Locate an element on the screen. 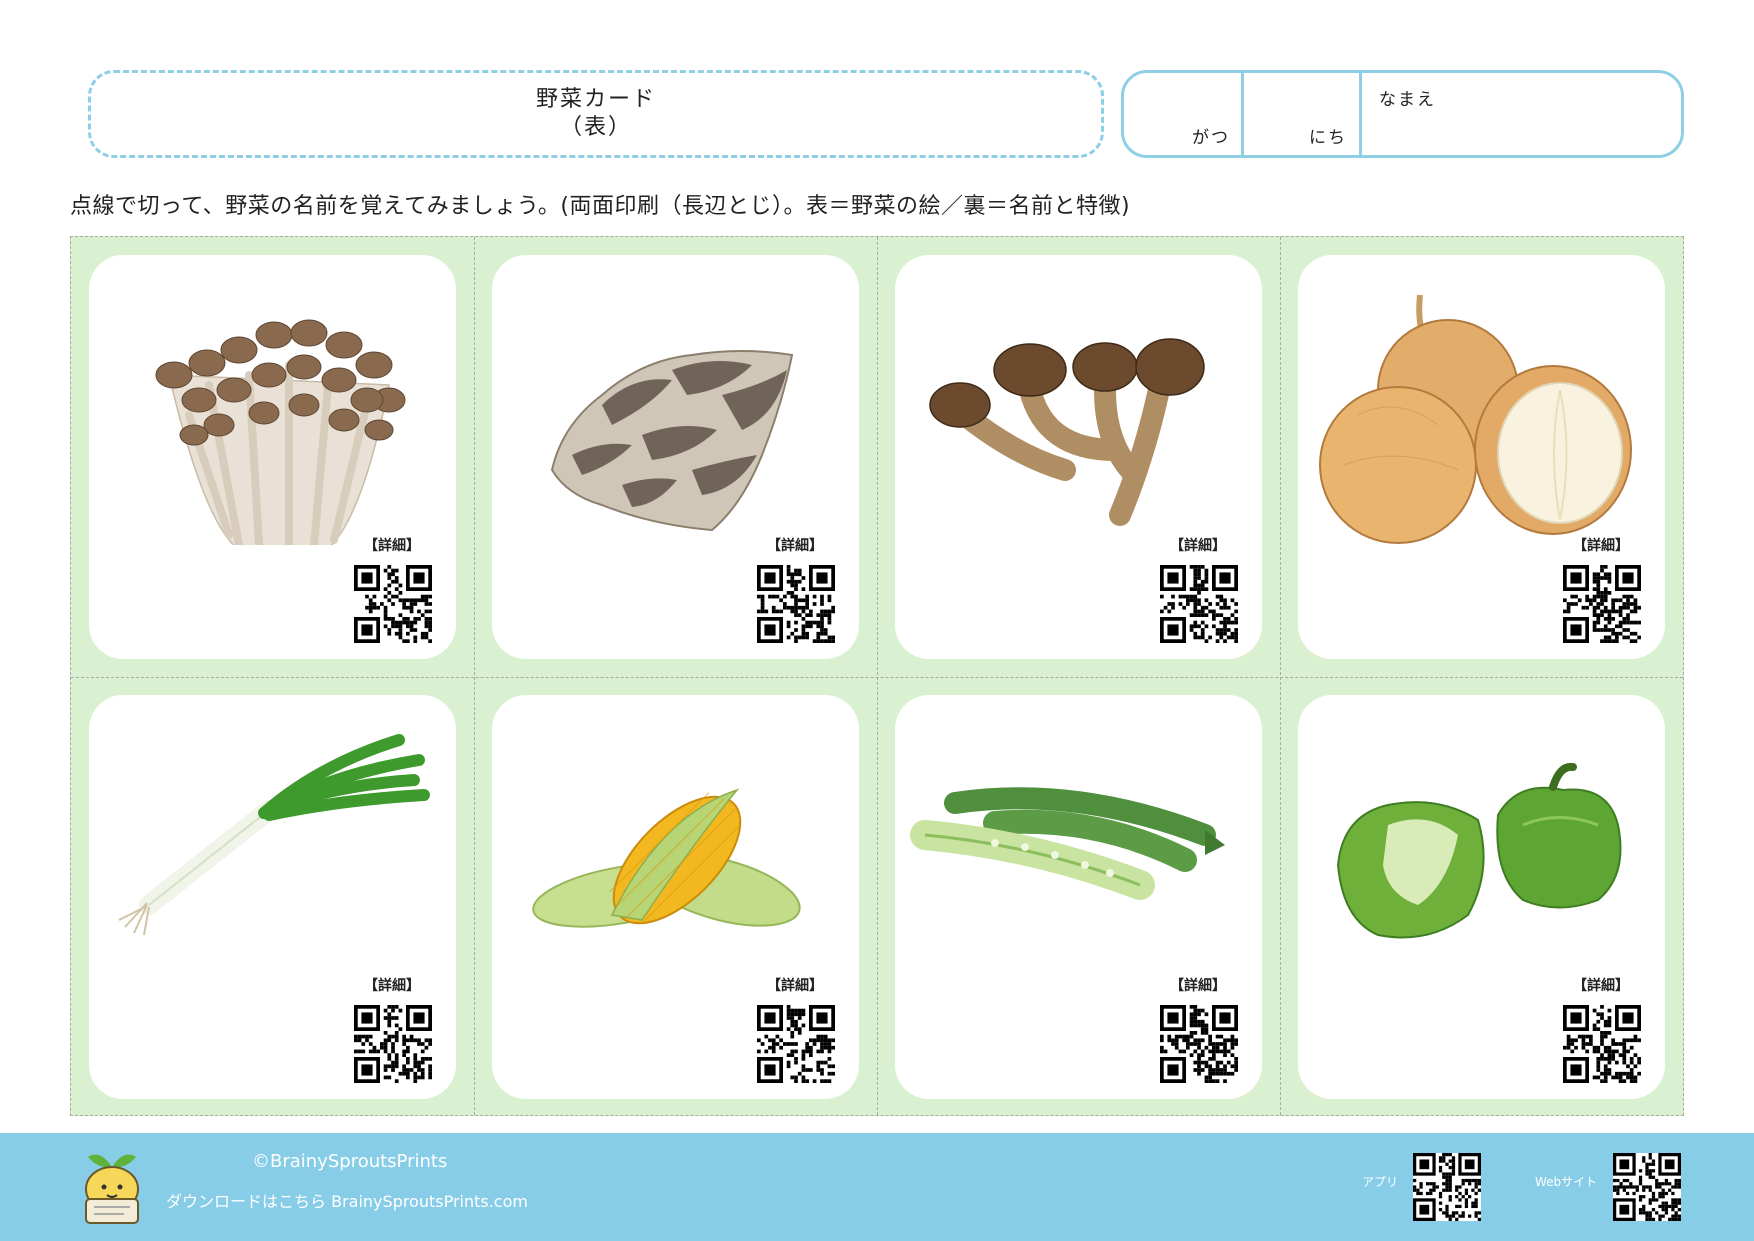 This screenshot has width=1754, height=1241. download-link: ダウンロードはこちら BrainySproutsPrints.com is located at coordinates (347, 1200).